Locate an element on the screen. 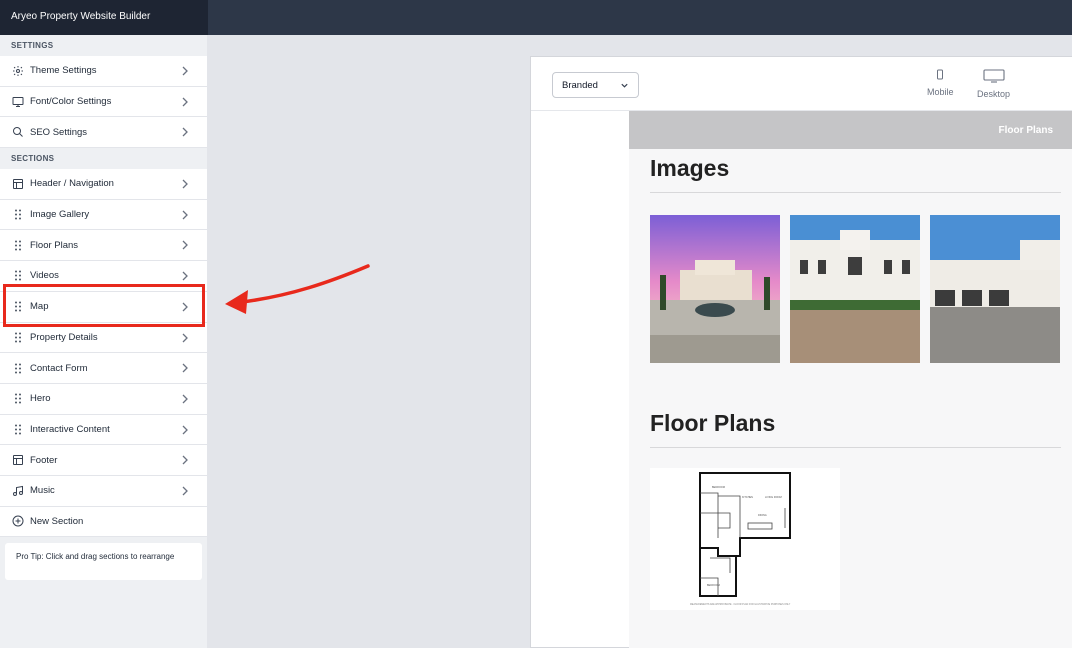 The width and height of the screenshot is (1072, 648). nav-bar: Floor Plans is located at coordinates (850, 130).